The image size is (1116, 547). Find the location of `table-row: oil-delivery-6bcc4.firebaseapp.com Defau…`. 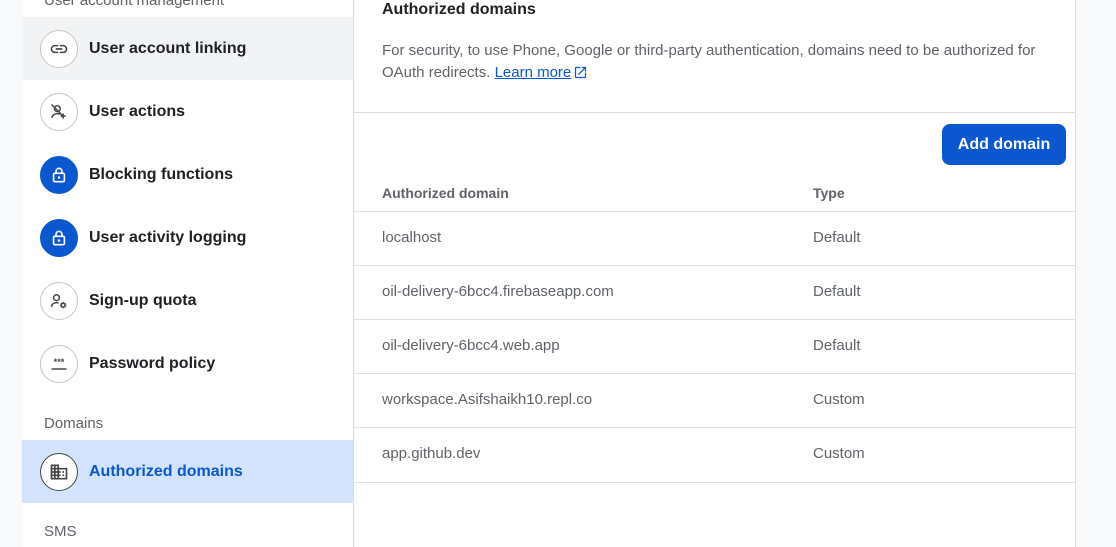

table-row: oil-delivery-6bcc4.firebaseapp.com Defau… is located at coordinates (714, 292).